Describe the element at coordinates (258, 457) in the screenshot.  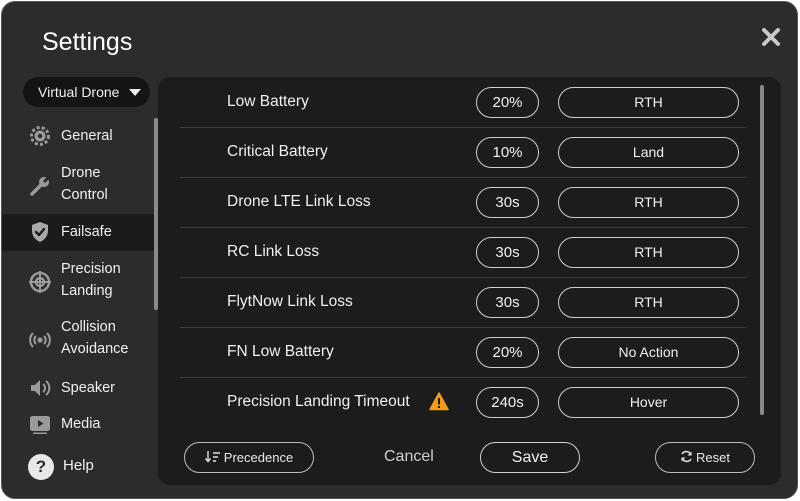
I see `precedence-label: Precedence` at that location.